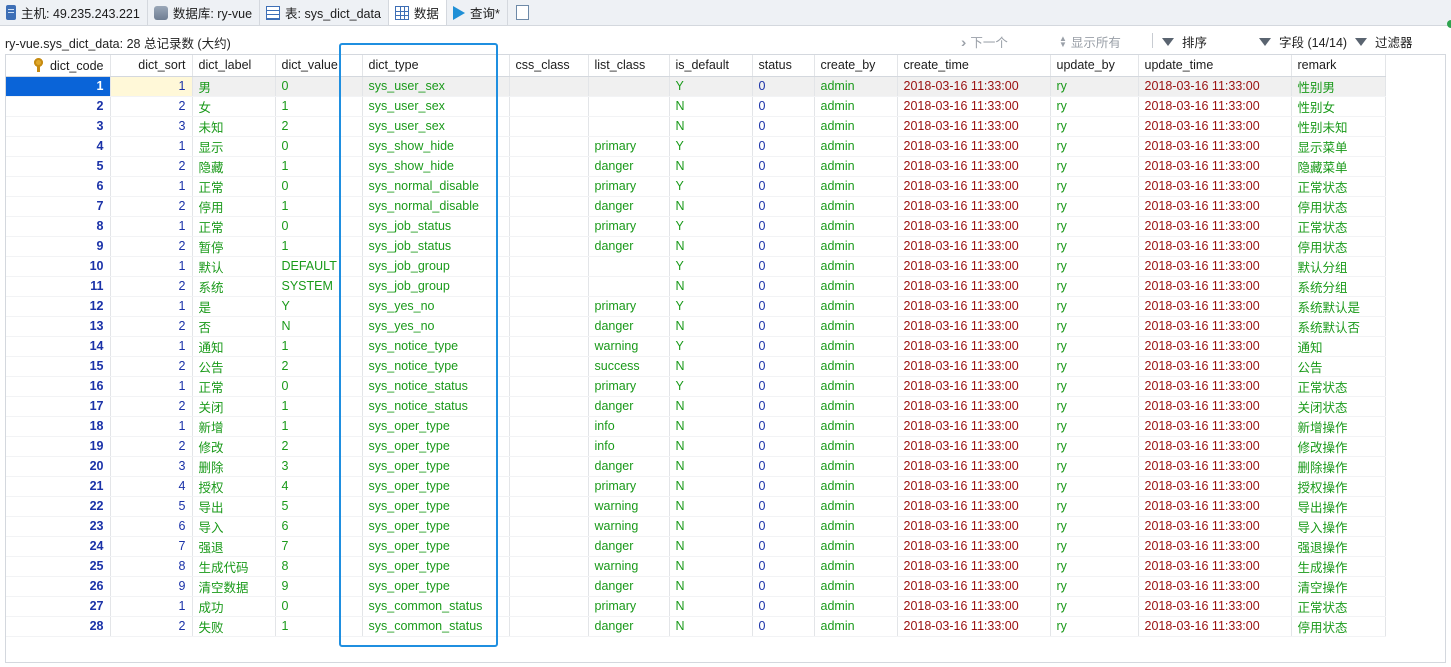 The width and height of the screenshot is (1451, 667). I want to click on cell-dict-label: 隐藏, so click(234, 166).